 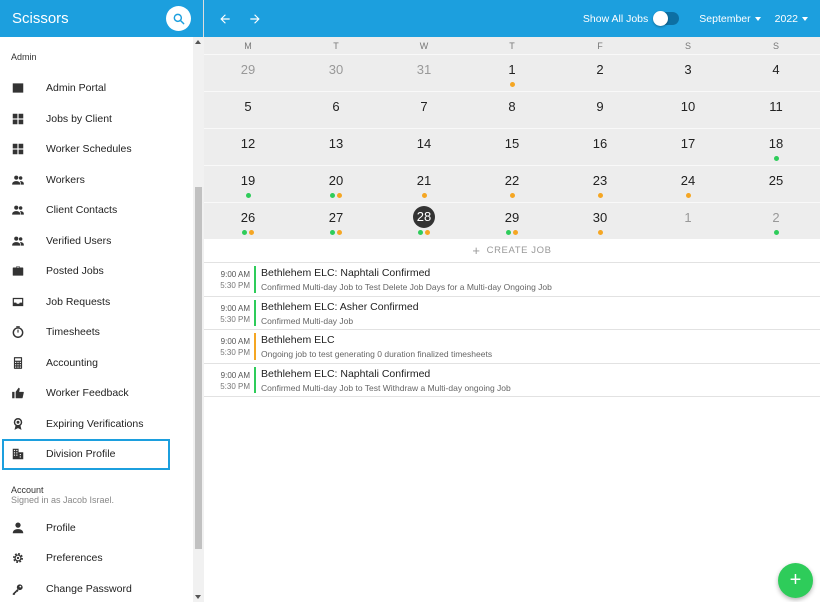 I want to click on day-number: 18, so click(x=776, y=143).